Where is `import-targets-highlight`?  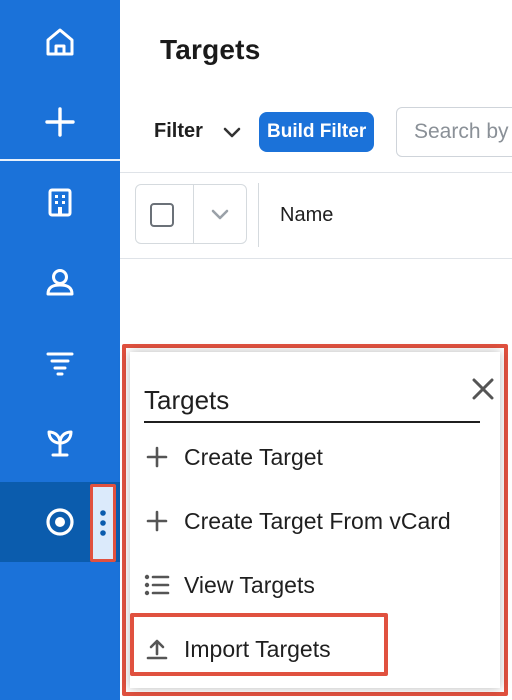
import-targets-highlight is located at coordinates (259, 644).